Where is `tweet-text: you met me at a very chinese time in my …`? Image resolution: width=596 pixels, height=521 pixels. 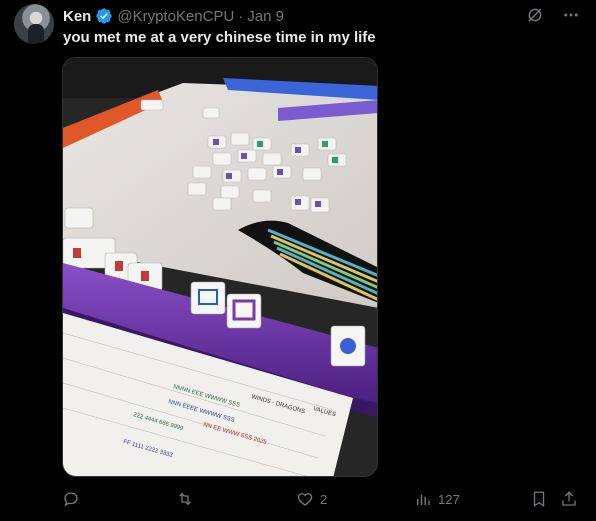 tweet-text: you met me at a very chinese time in my … is located at coordinates (219, 37).